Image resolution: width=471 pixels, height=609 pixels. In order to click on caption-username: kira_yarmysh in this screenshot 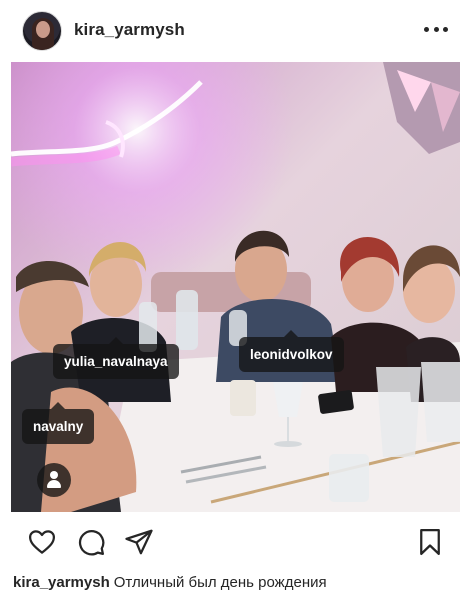, I will do `click(61, 582)`.